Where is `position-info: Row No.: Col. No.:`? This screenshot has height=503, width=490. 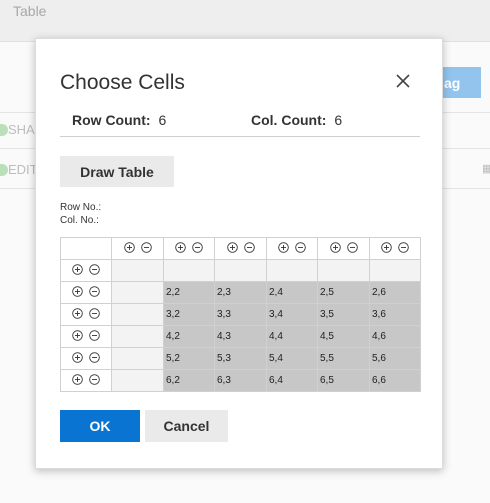
position-info: Row No.: Col. No.: is located at coordinates (80, 214).